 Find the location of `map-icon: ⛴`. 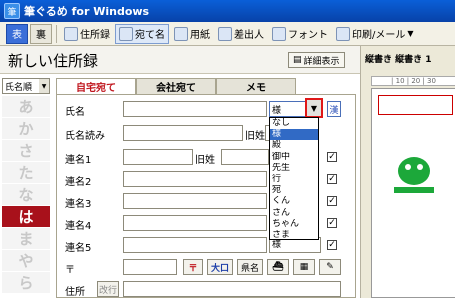

map-icon: ⛴ is located at coordinates (278, 267).